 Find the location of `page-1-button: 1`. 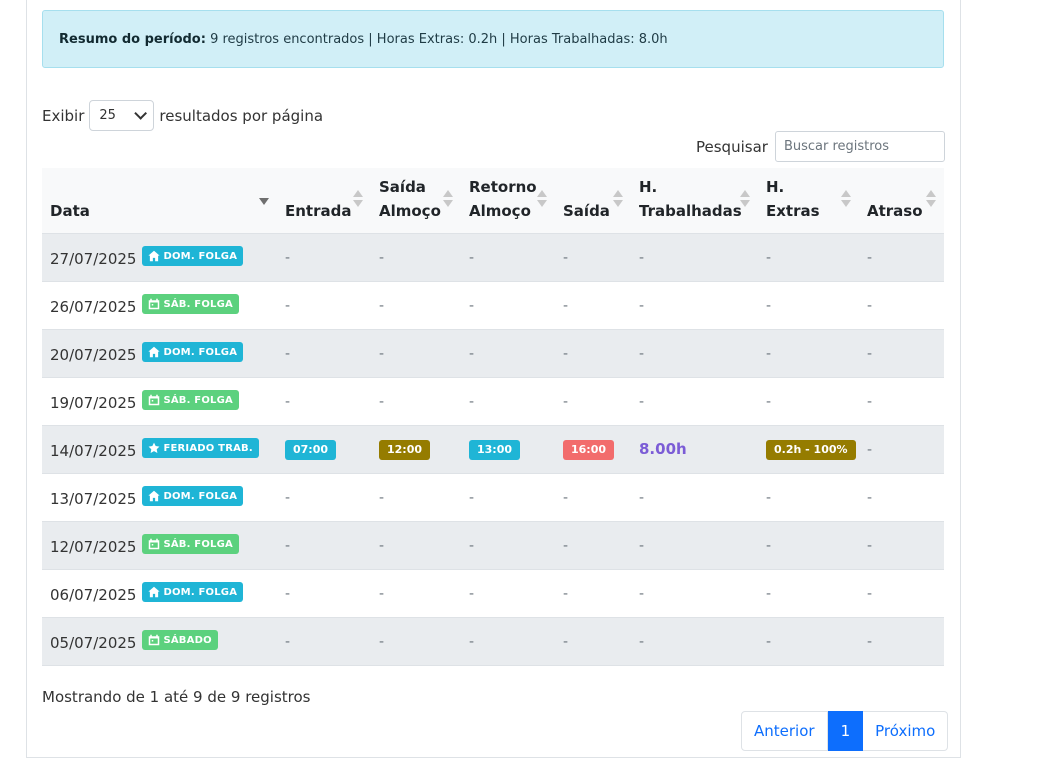

page-1-button: 1 is located at coordinates (845, 731).